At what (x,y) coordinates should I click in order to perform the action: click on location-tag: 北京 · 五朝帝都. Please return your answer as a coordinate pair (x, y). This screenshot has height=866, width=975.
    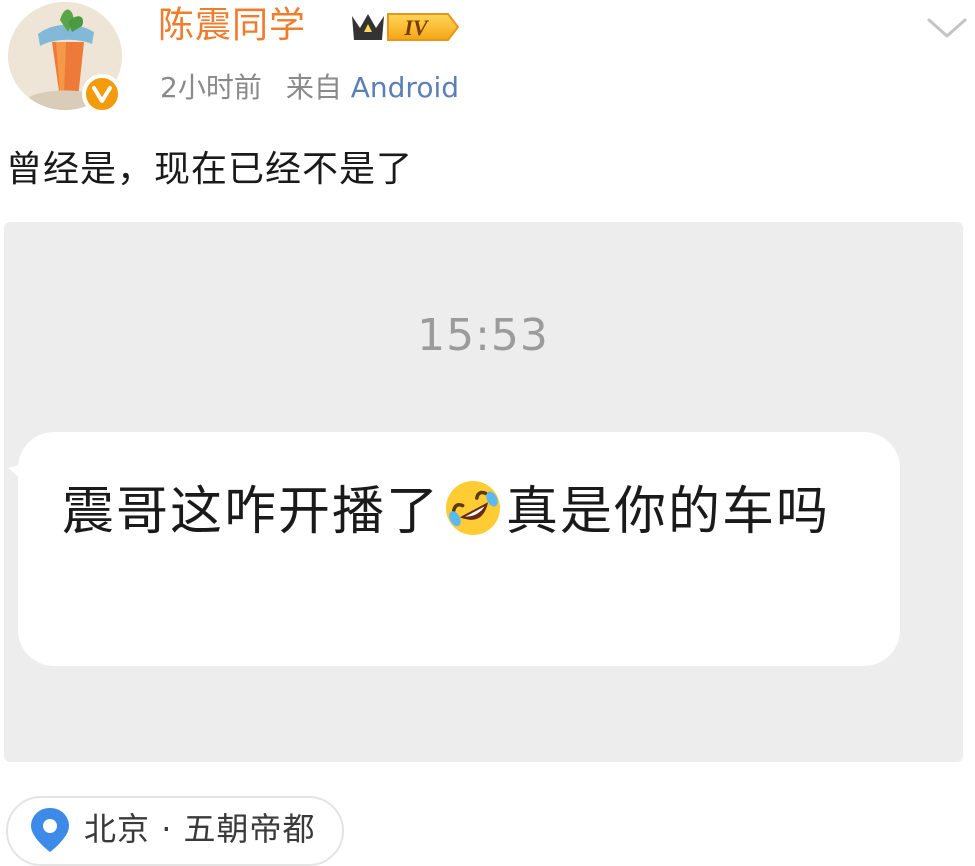
    Looking at the image, I should click on (175, 831).